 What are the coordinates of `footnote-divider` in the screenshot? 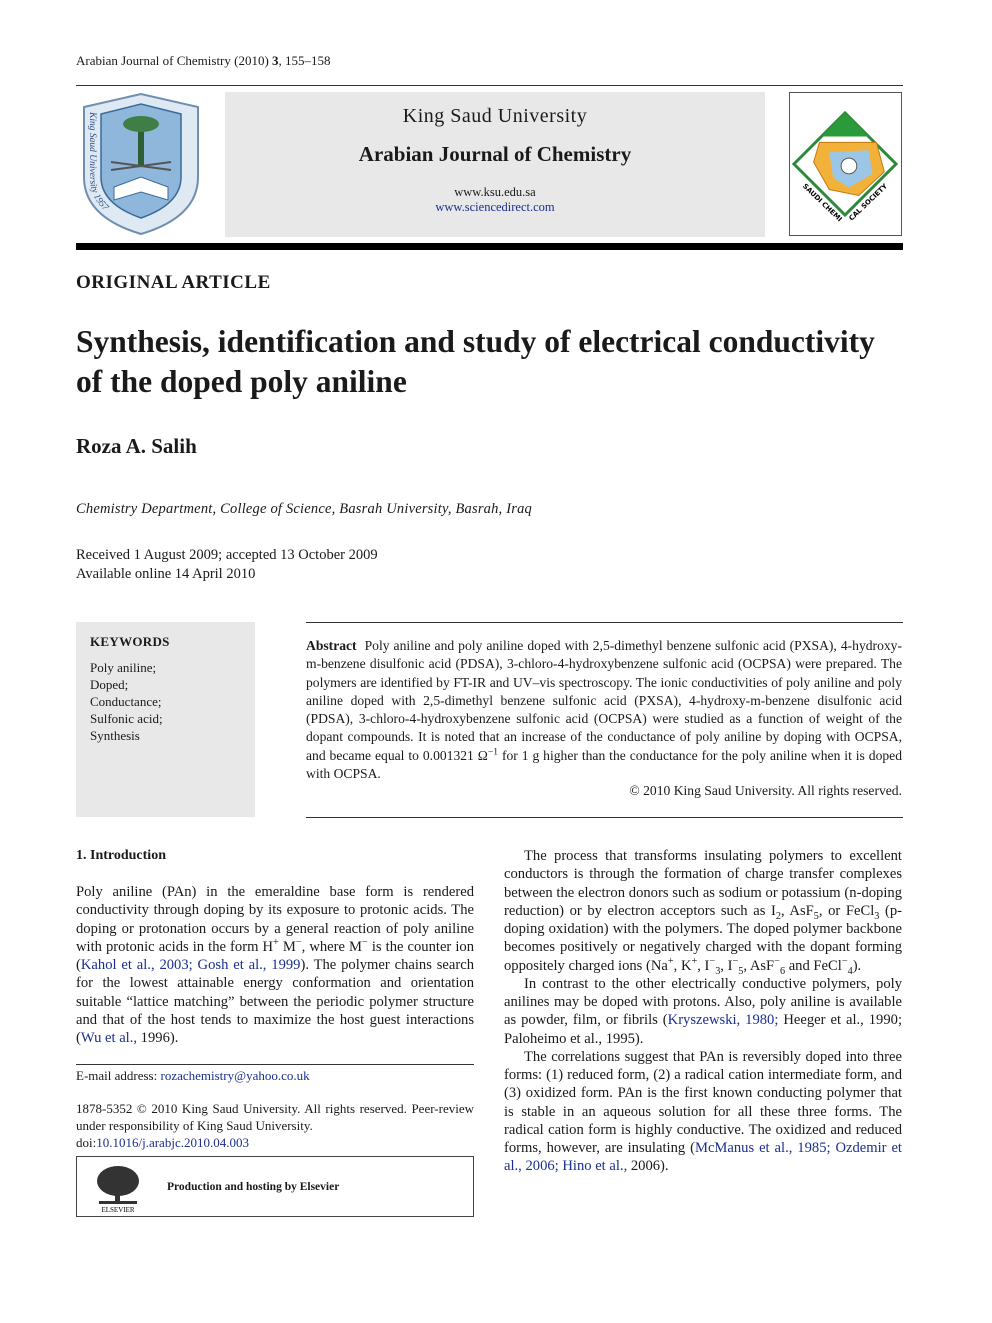 It's located at (275, 1064).